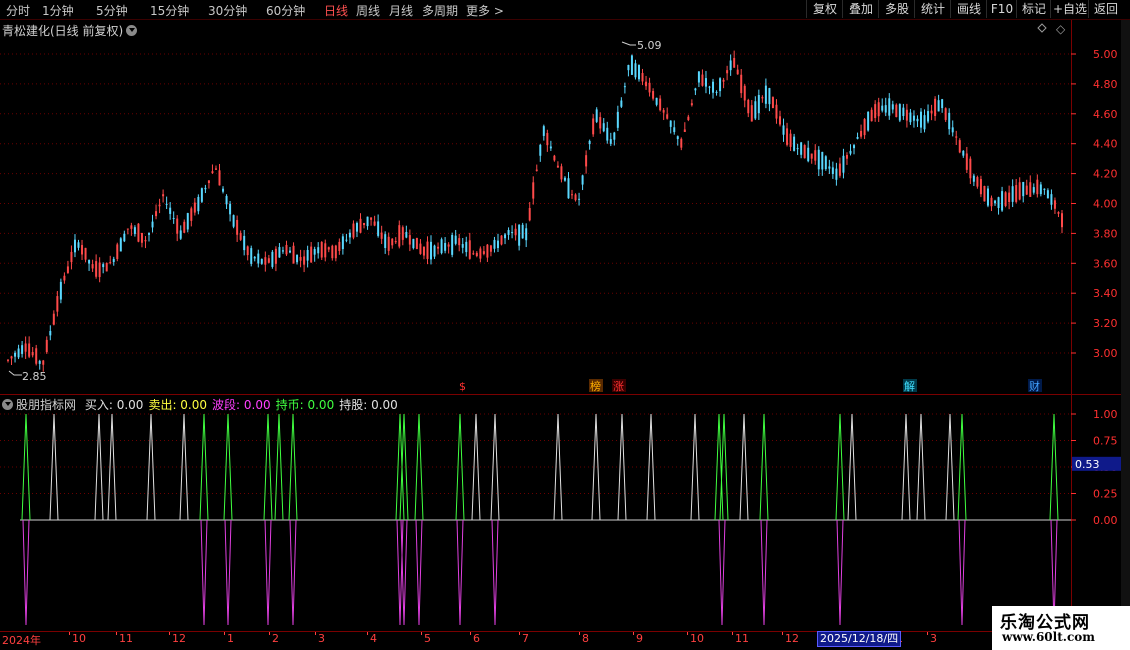 This screenshot has width=1130, height=650. I want to click on indicator-item-label: 波段:, so click(226, 405).